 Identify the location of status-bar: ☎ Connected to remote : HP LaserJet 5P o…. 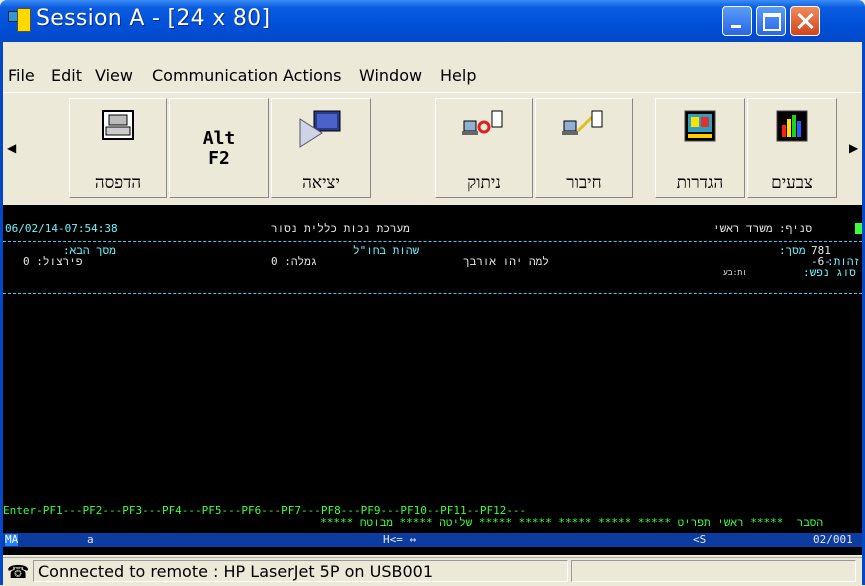
(432, 571).